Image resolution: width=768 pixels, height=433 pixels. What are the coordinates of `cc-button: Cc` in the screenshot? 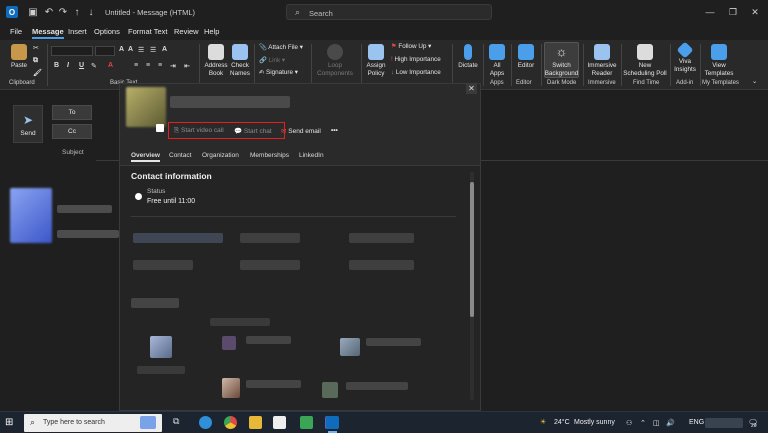 It's located at (72, 131).